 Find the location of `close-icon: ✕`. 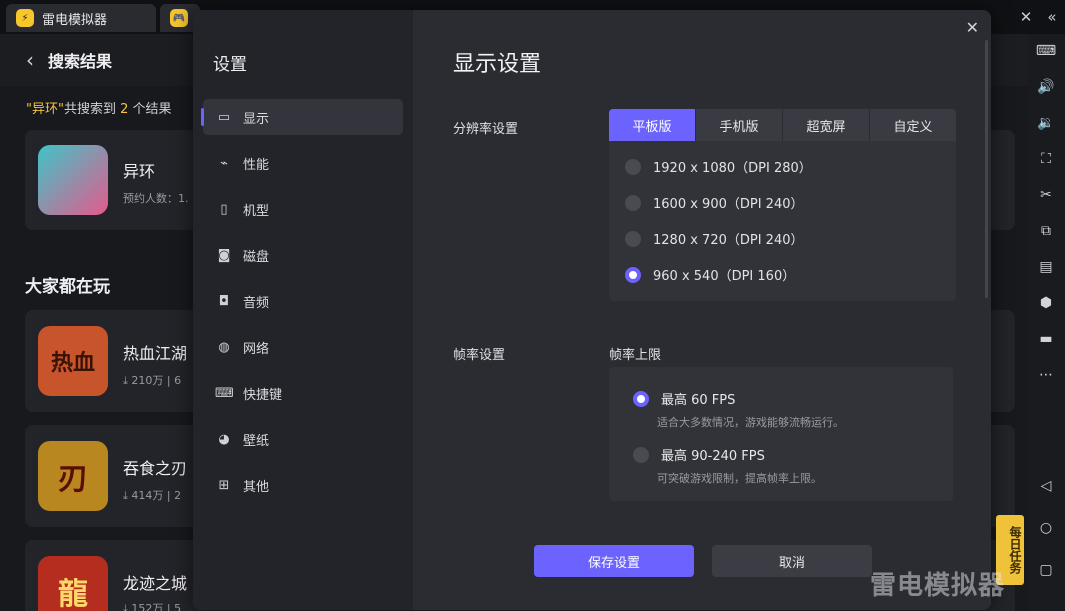

close-icon: ✕ is located at coordinates (972, 27).